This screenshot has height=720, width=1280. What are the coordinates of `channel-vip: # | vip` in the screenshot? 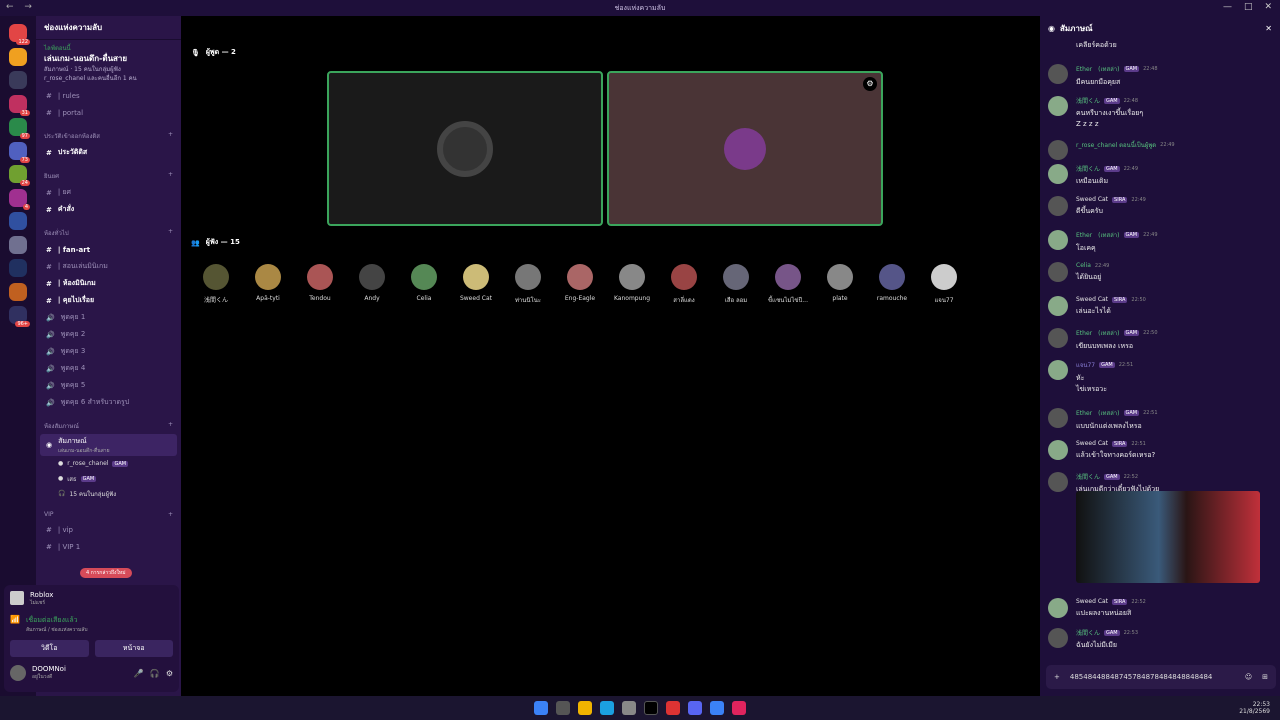 It's located at (108, 529).